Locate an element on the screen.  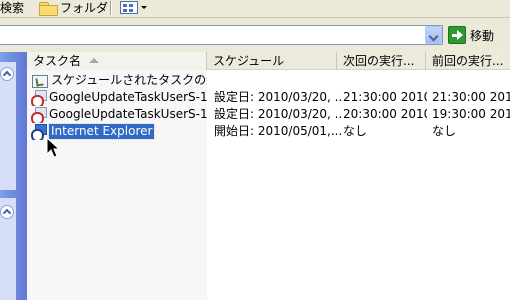
address-input is located at coordinates (221, 35).